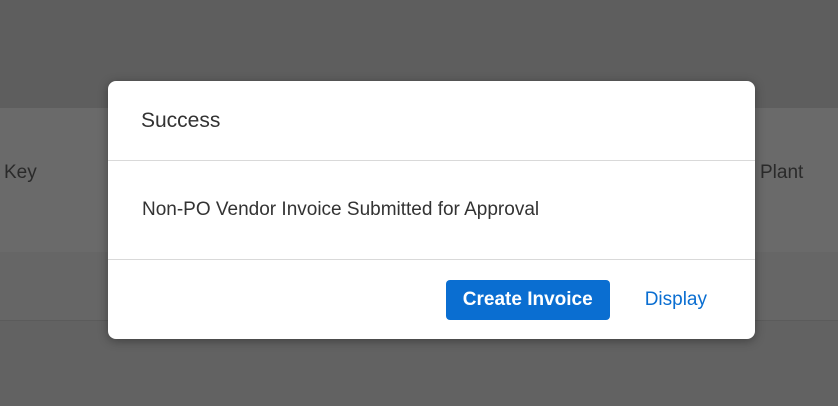 The width and height of the screenshot is (838, 406). Describe the element at coordinates (20, 172) in the screenshot. I see `column-header-key: Key` at that location.